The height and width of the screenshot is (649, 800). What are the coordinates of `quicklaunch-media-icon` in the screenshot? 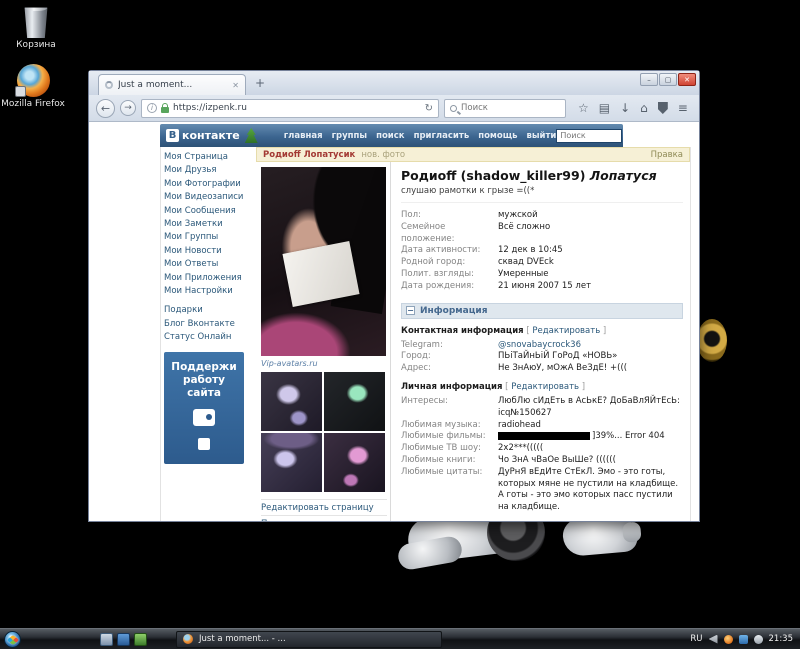 It's located at (140, 639).